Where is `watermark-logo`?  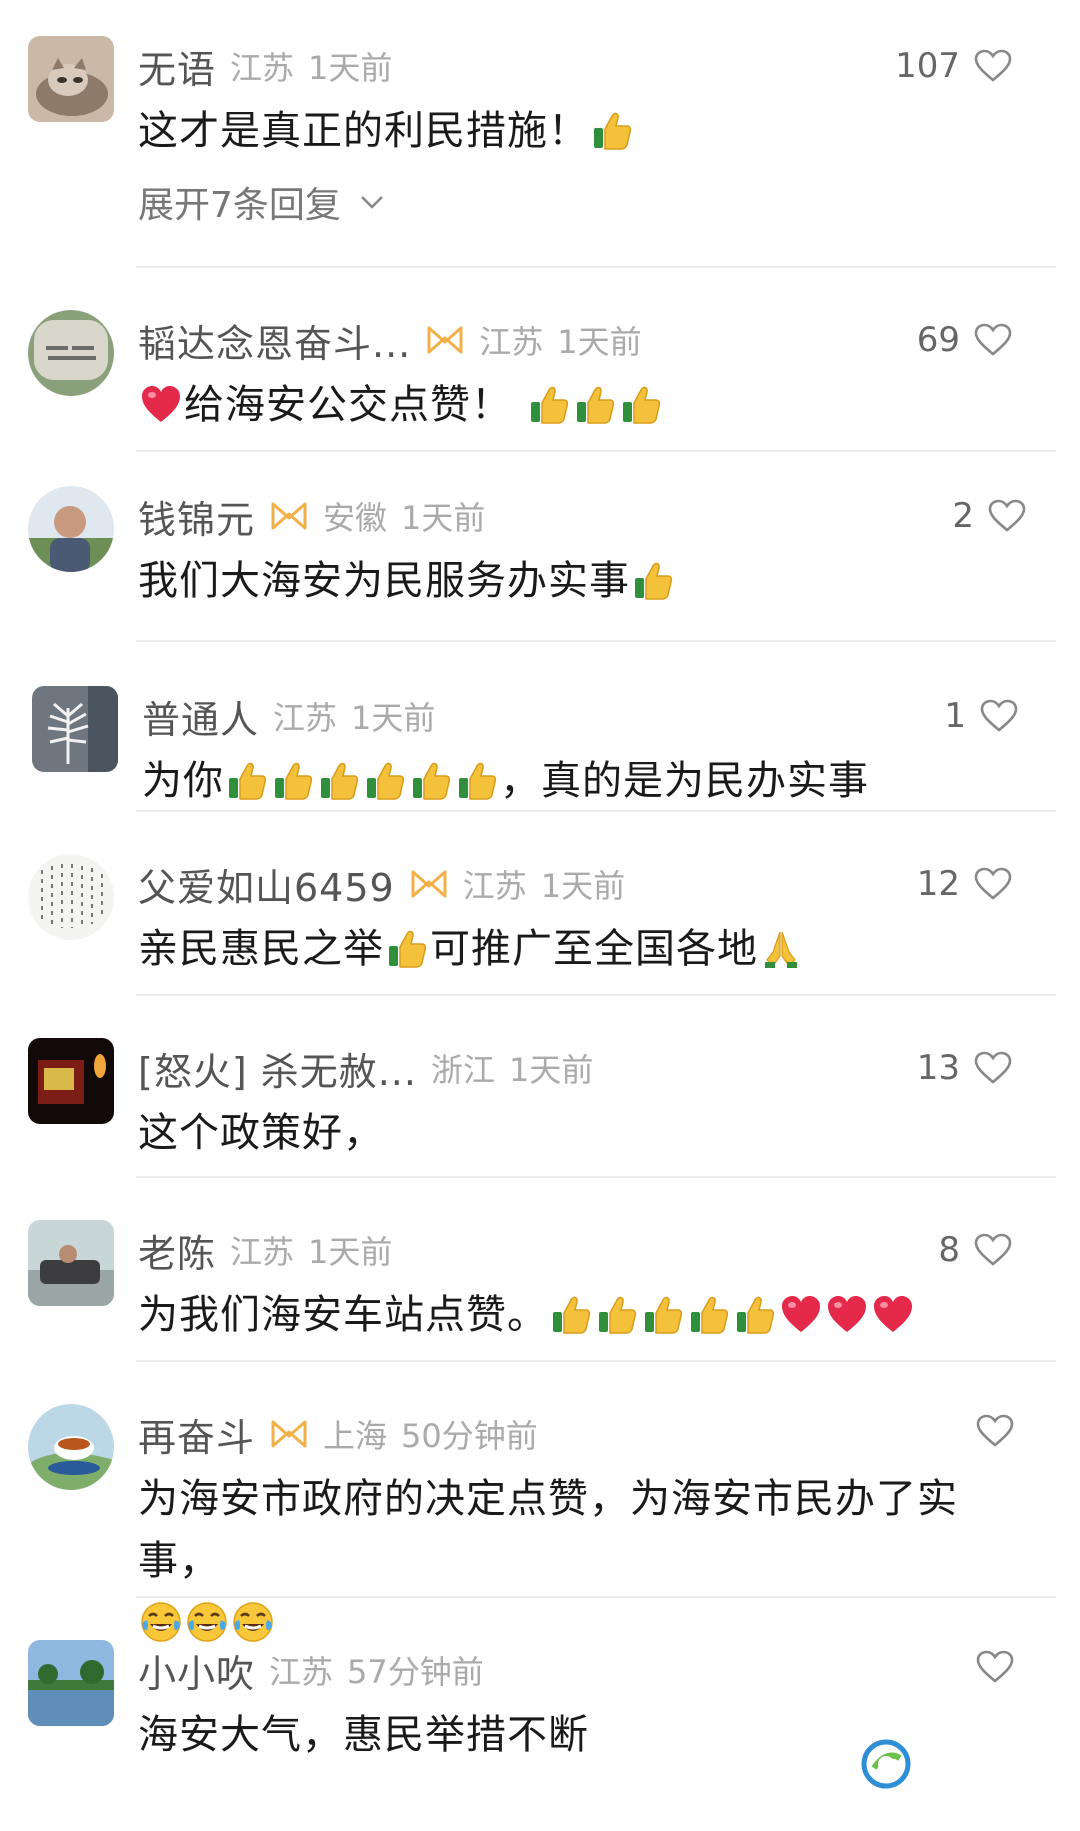 watermark-logo is located at coordinates (886, 1764).